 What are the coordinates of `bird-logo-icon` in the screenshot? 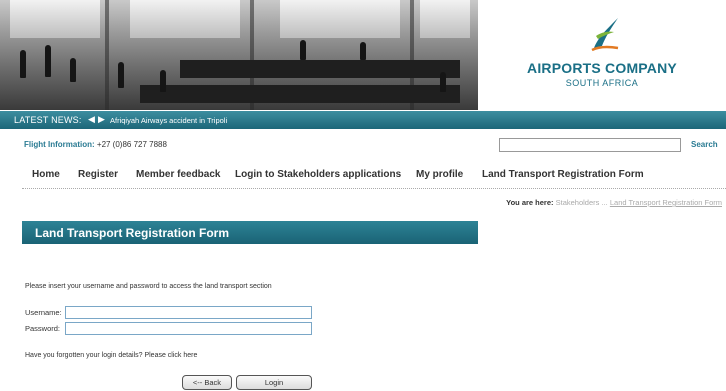 It's located at (605, 35).